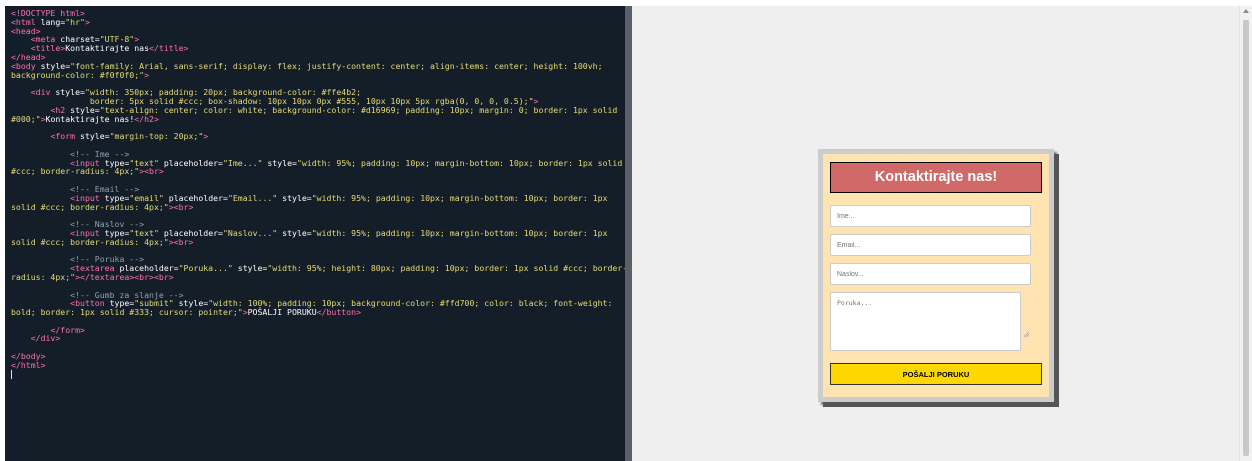 This screenshot has width=1252, height=461. I want to click on contact-title: Kontaktirajte nas!, so click(936, 177).